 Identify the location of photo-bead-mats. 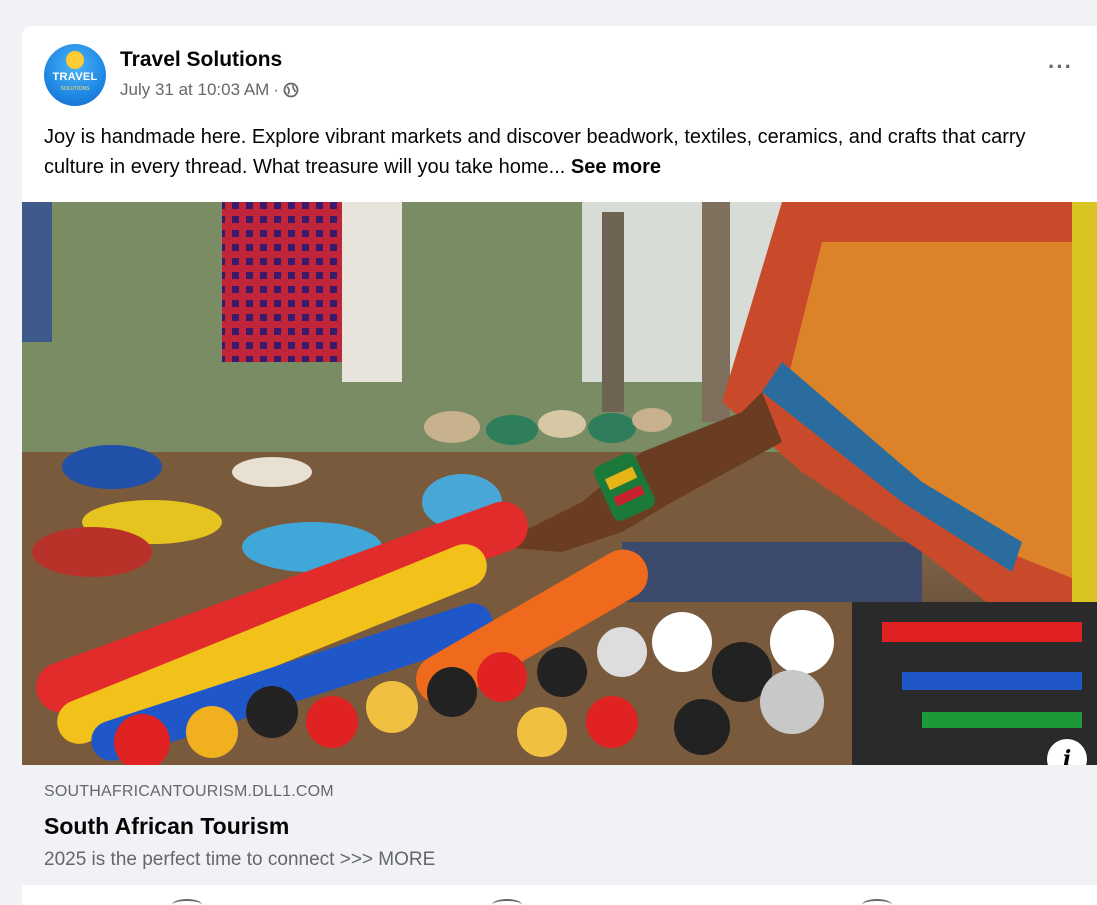
(772, 572).